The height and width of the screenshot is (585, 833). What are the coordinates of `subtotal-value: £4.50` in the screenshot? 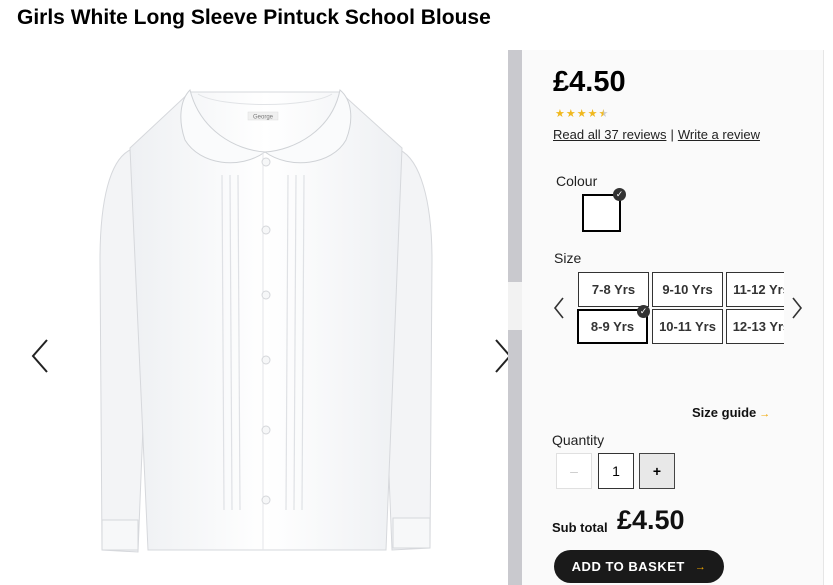 It's located at (651, 520).